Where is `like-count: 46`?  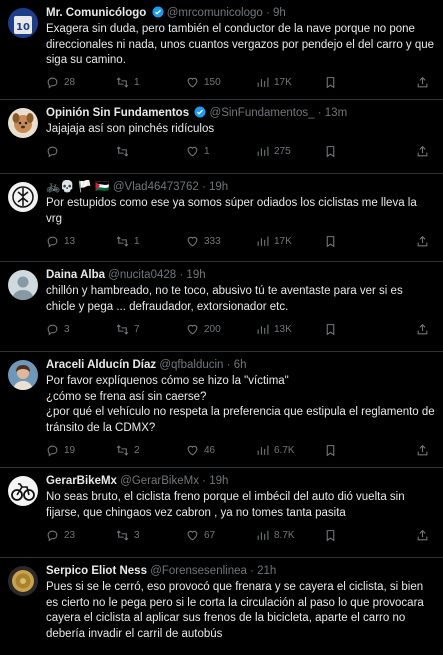
like-count: 46 is located at coordinates (210, 450).